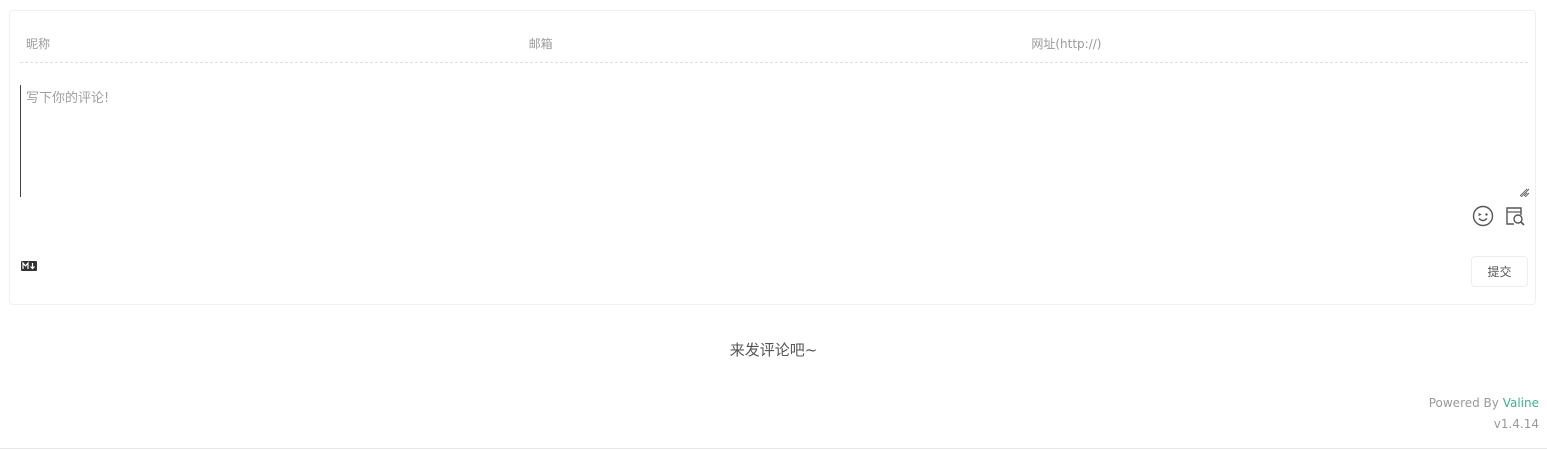 Image resolution: width=1547 pixels, height=450 pixels. Describe the element at coordinates (1465, 403) in the screenshot. I see `powered-by-prefix: Powered By` at that location.